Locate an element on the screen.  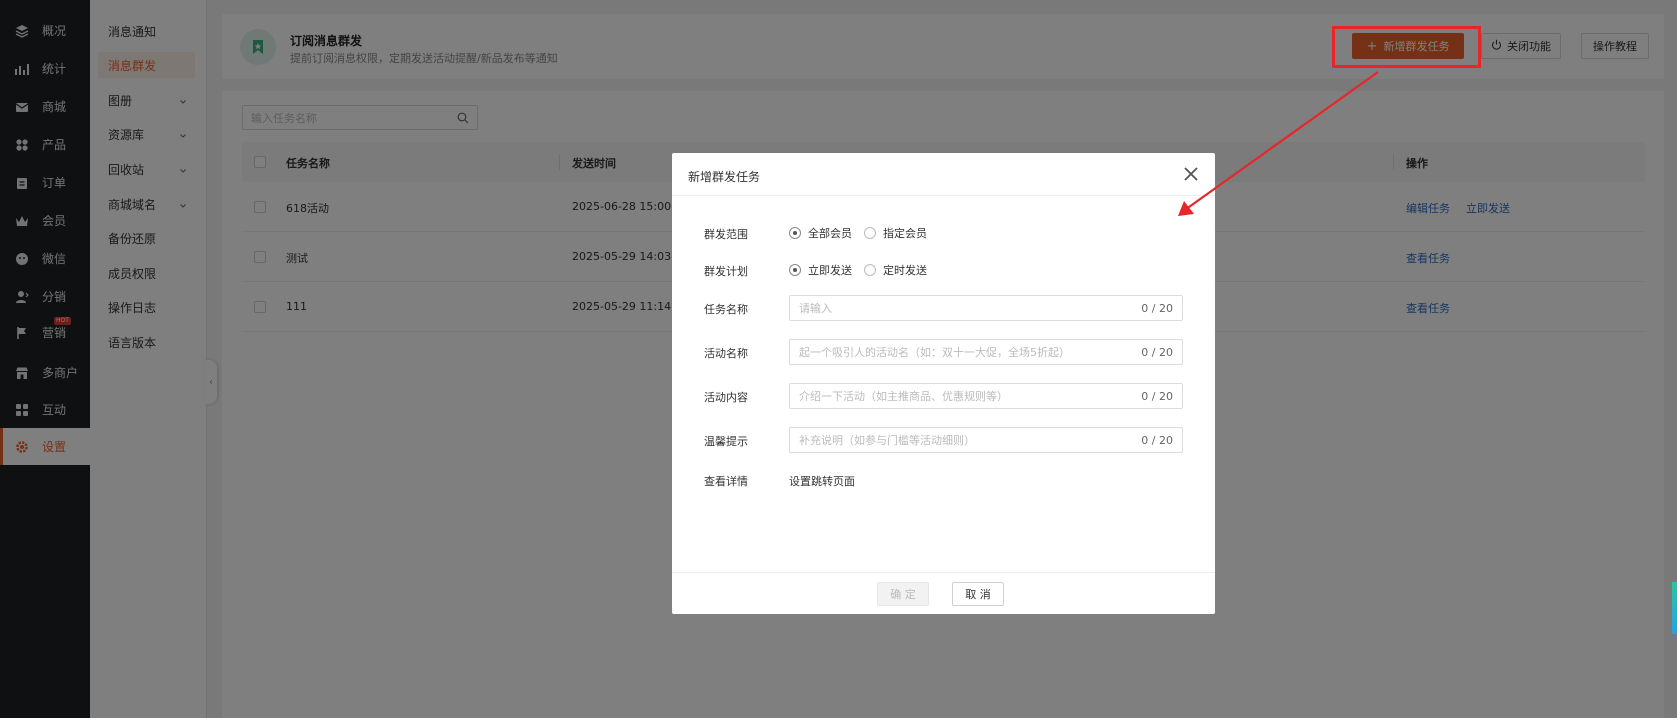
plan-send-now-radio: 立即发送 is located at coordinates (820, 270).